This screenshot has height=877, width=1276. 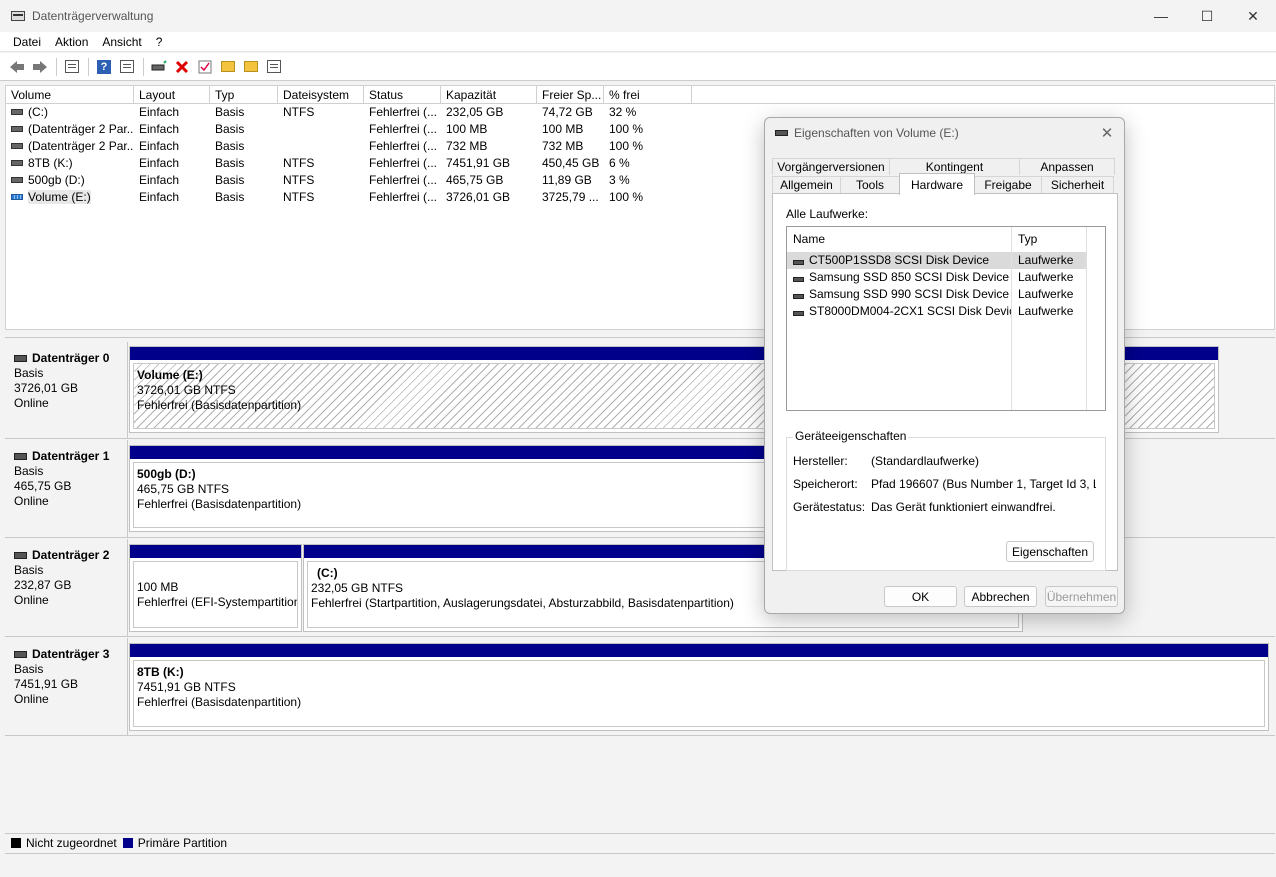 What do you see at coordinates (876, 133) in the screenshot?
I see `dialog-title: Eigenschaften von Volume (E:)` at bounding box center [876, 133].